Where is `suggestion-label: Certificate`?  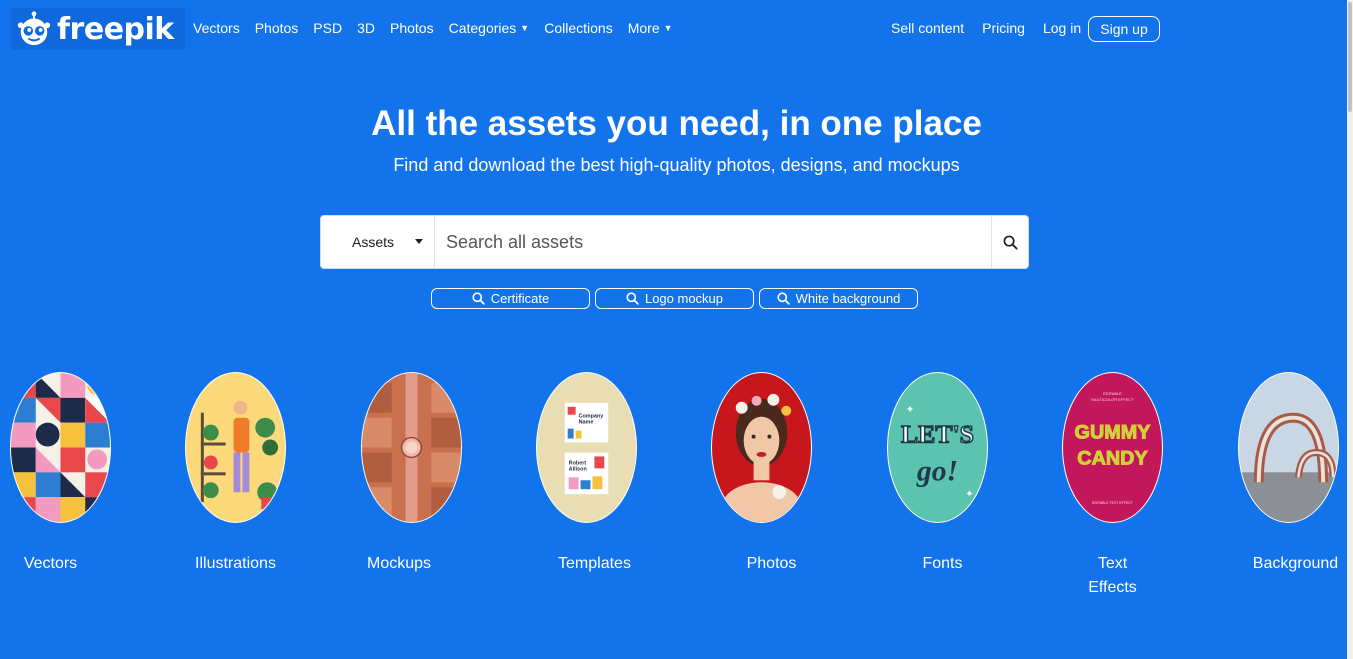
suggestion-label: Certificate is located at coordinates (520, 298).